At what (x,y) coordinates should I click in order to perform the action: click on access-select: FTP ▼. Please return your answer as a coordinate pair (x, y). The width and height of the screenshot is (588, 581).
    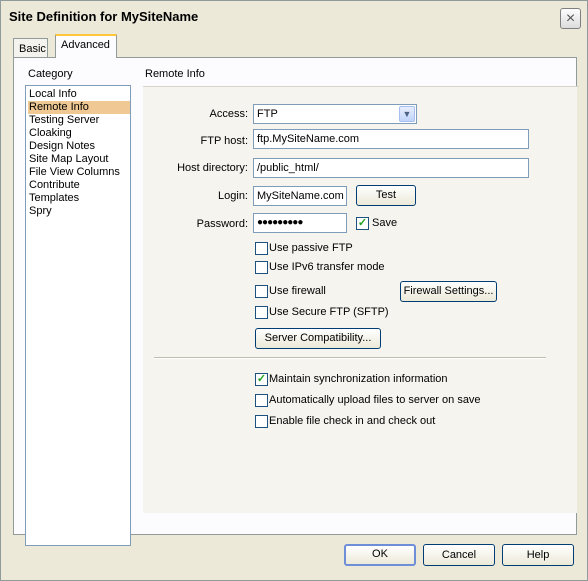
    Looking at the image, I should click on (335, 114).